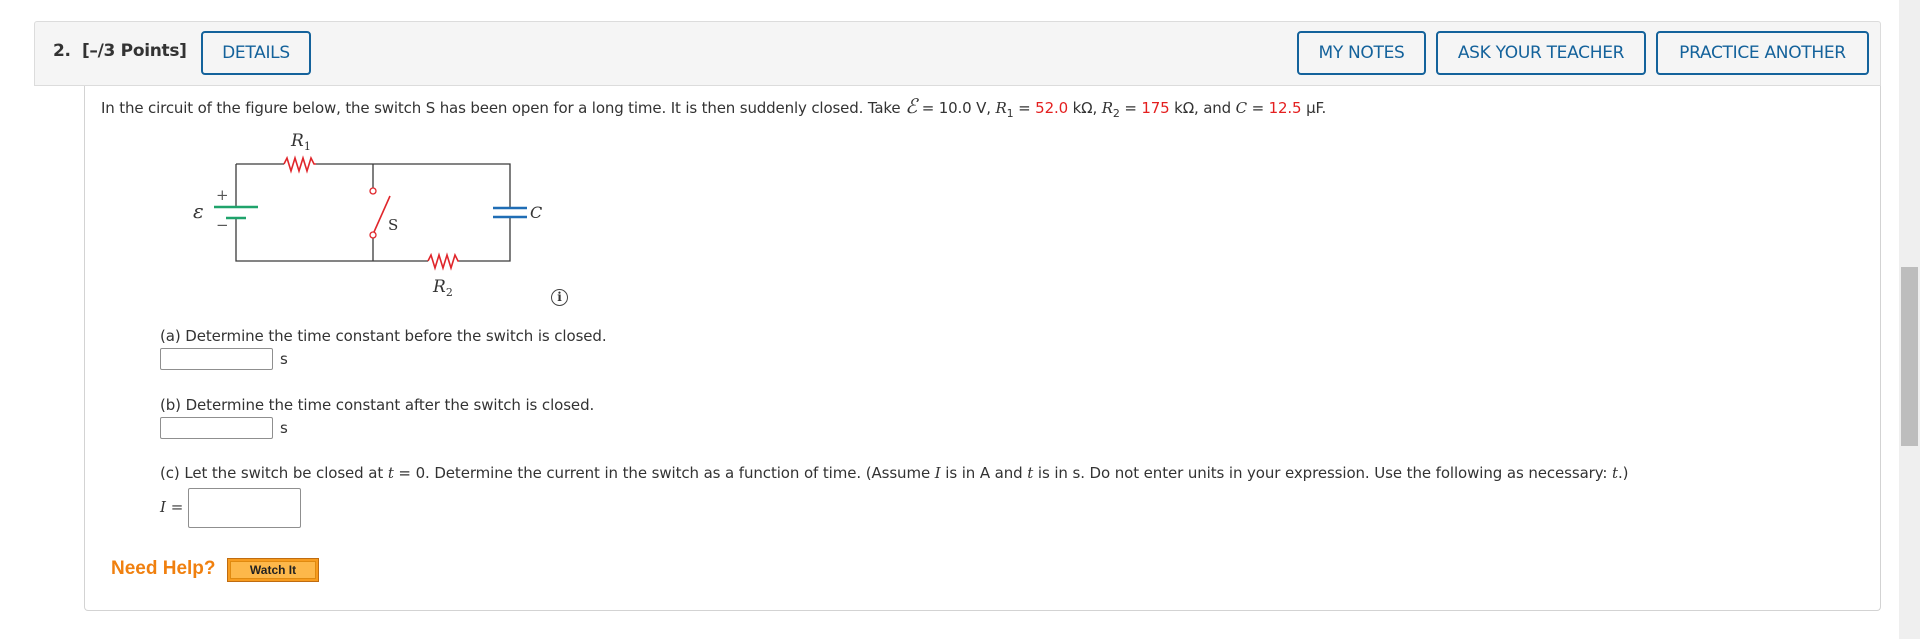 Image resolution: width=1920 pixels, height=639 pixels. I want to click on emf-label: ε, so click(198, 211).